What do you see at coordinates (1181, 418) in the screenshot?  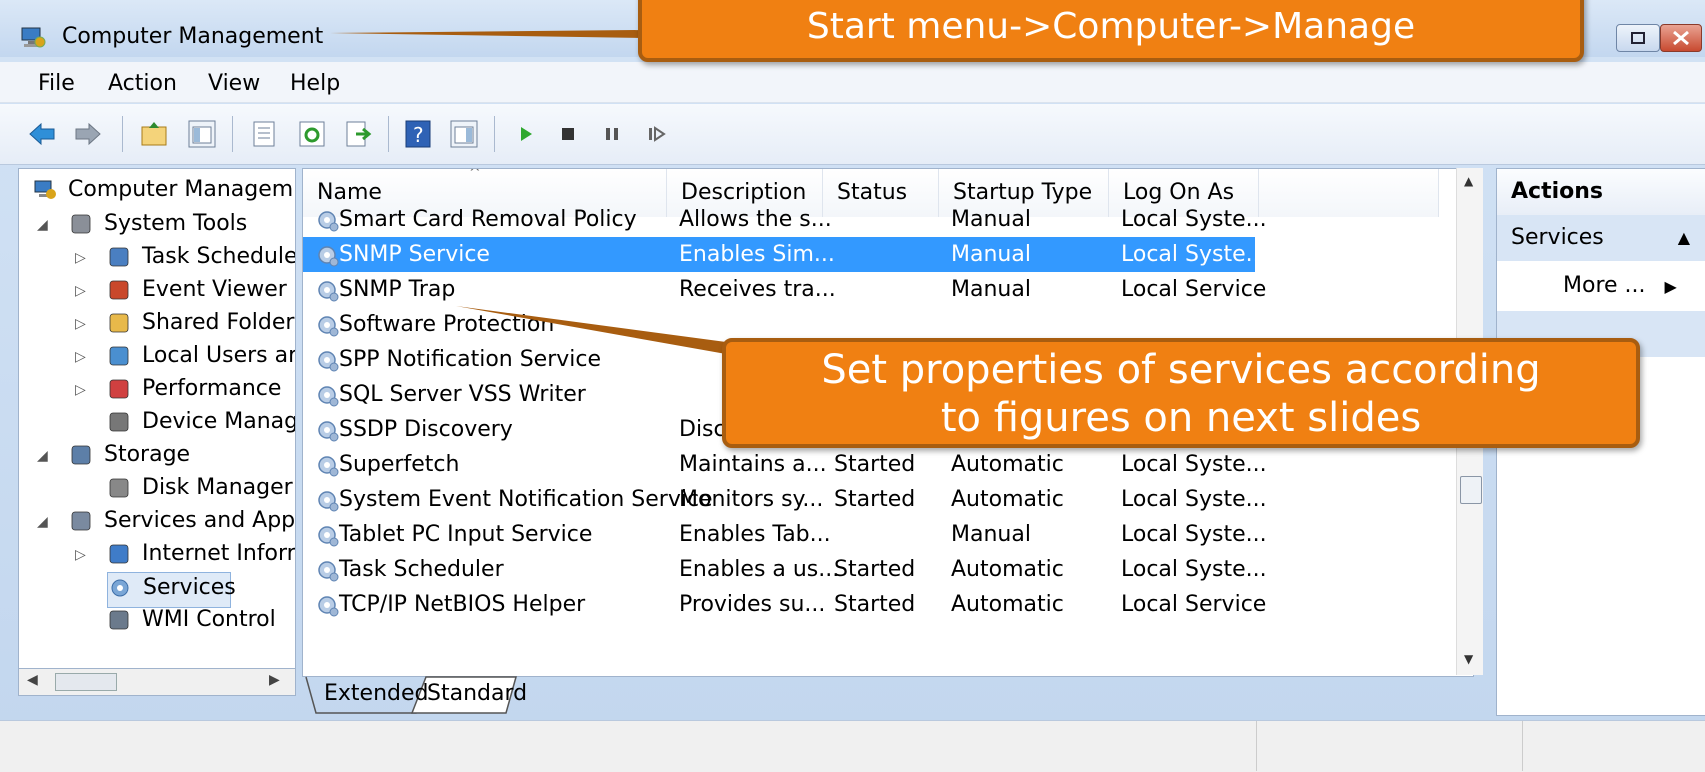 I see `callout-set-properties-line2: to figures on next slides` at bounding box center [1181, 418].